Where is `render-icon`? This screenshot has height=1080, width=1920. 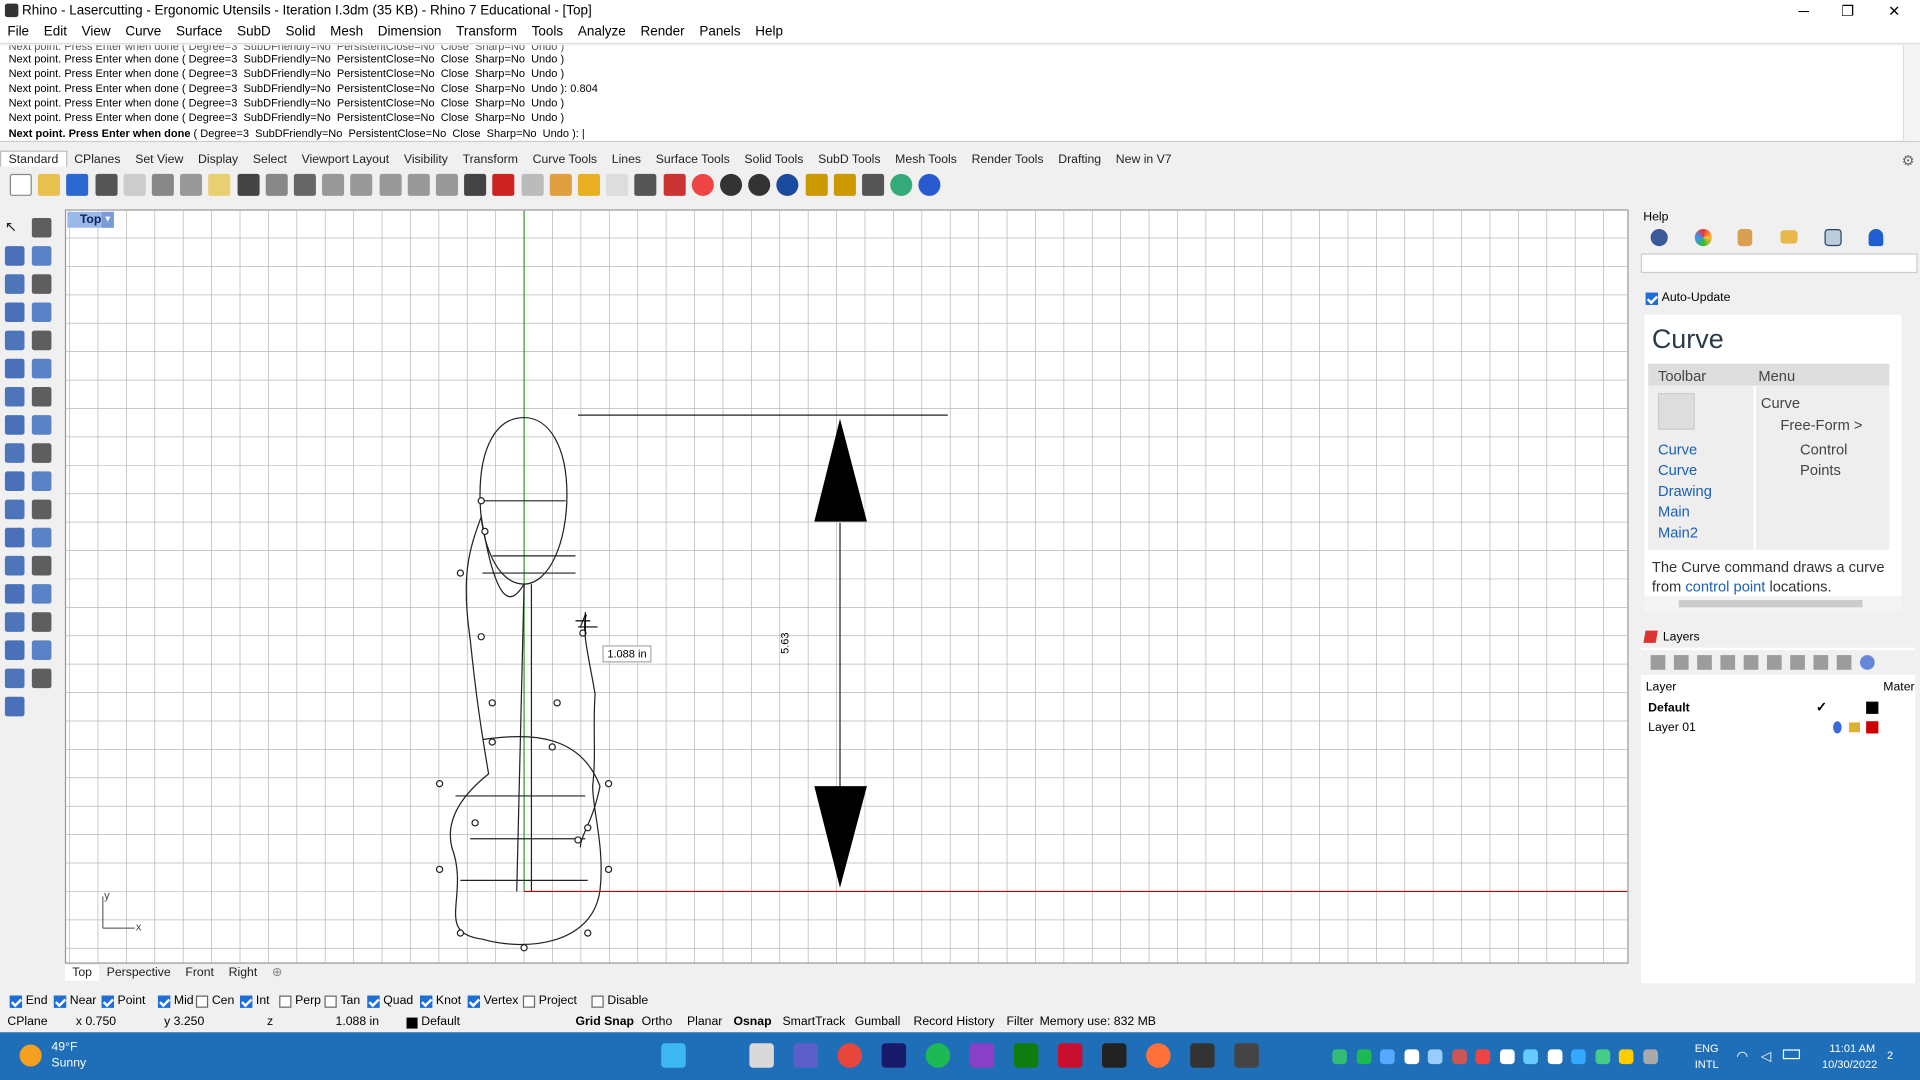 render-icon is located at coordinates (674, 184).